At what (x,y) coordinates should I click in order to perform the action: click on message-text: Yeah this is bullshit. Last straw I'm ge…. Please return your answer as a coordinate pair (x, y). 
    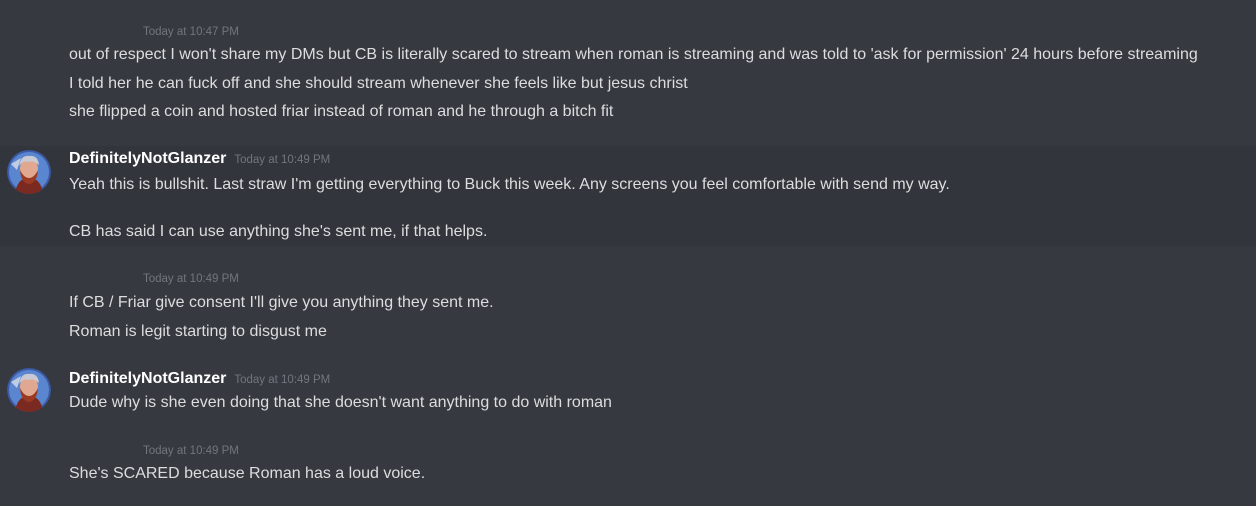
    Looking at the image, I should click on (509, 184).